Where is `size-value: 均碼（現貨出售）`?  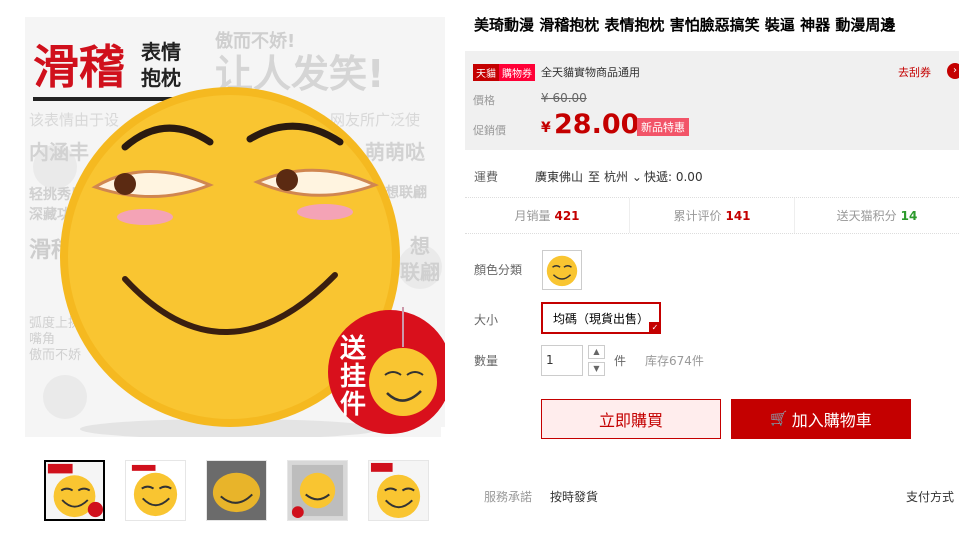 size-value: 均碼（現貨出售） is located at coordinates (600, 318).